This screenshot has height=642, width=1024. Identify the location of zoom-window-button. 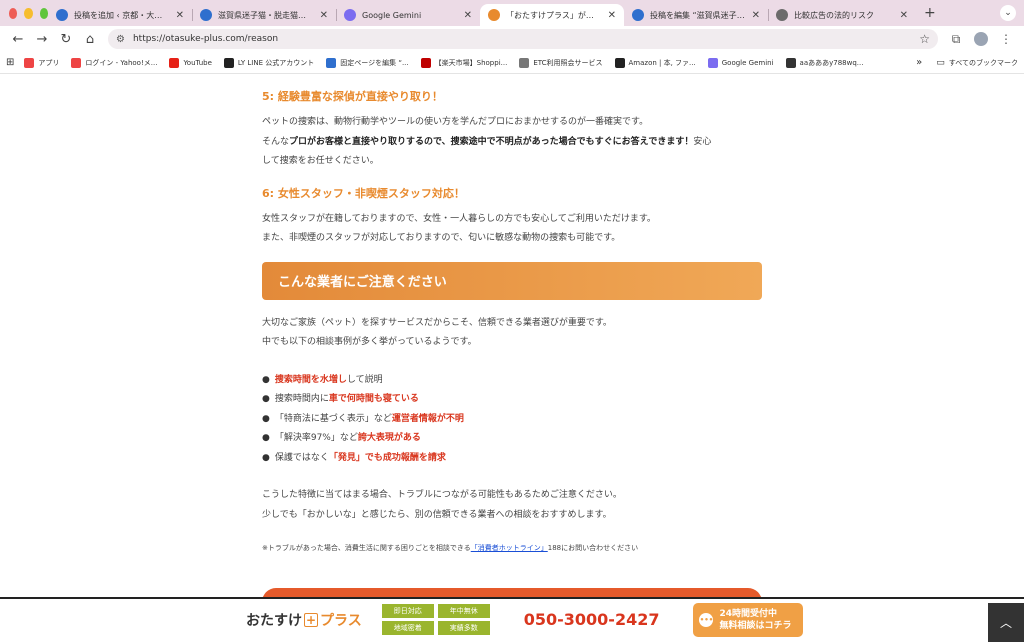
(43, 13).